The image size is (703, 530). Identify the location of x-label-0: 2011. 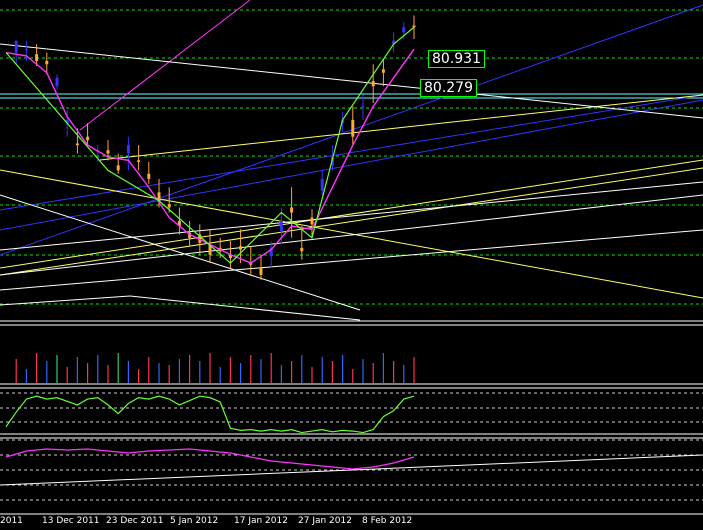
(11, 521).